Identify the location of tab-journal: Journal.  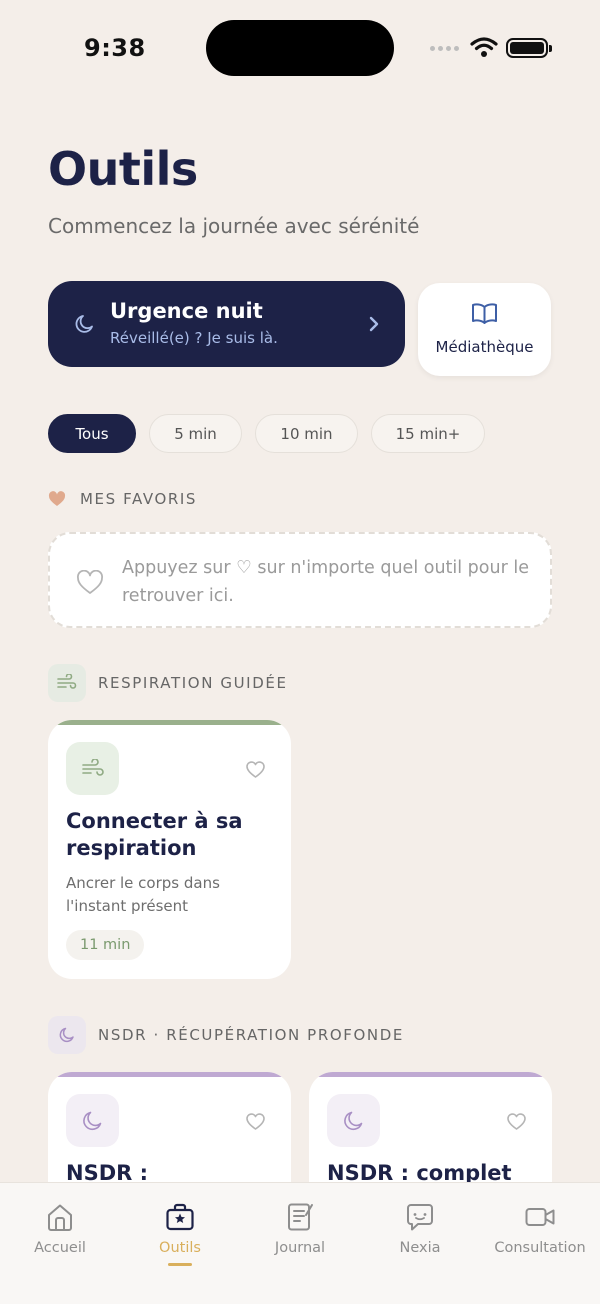
(300, 1233).